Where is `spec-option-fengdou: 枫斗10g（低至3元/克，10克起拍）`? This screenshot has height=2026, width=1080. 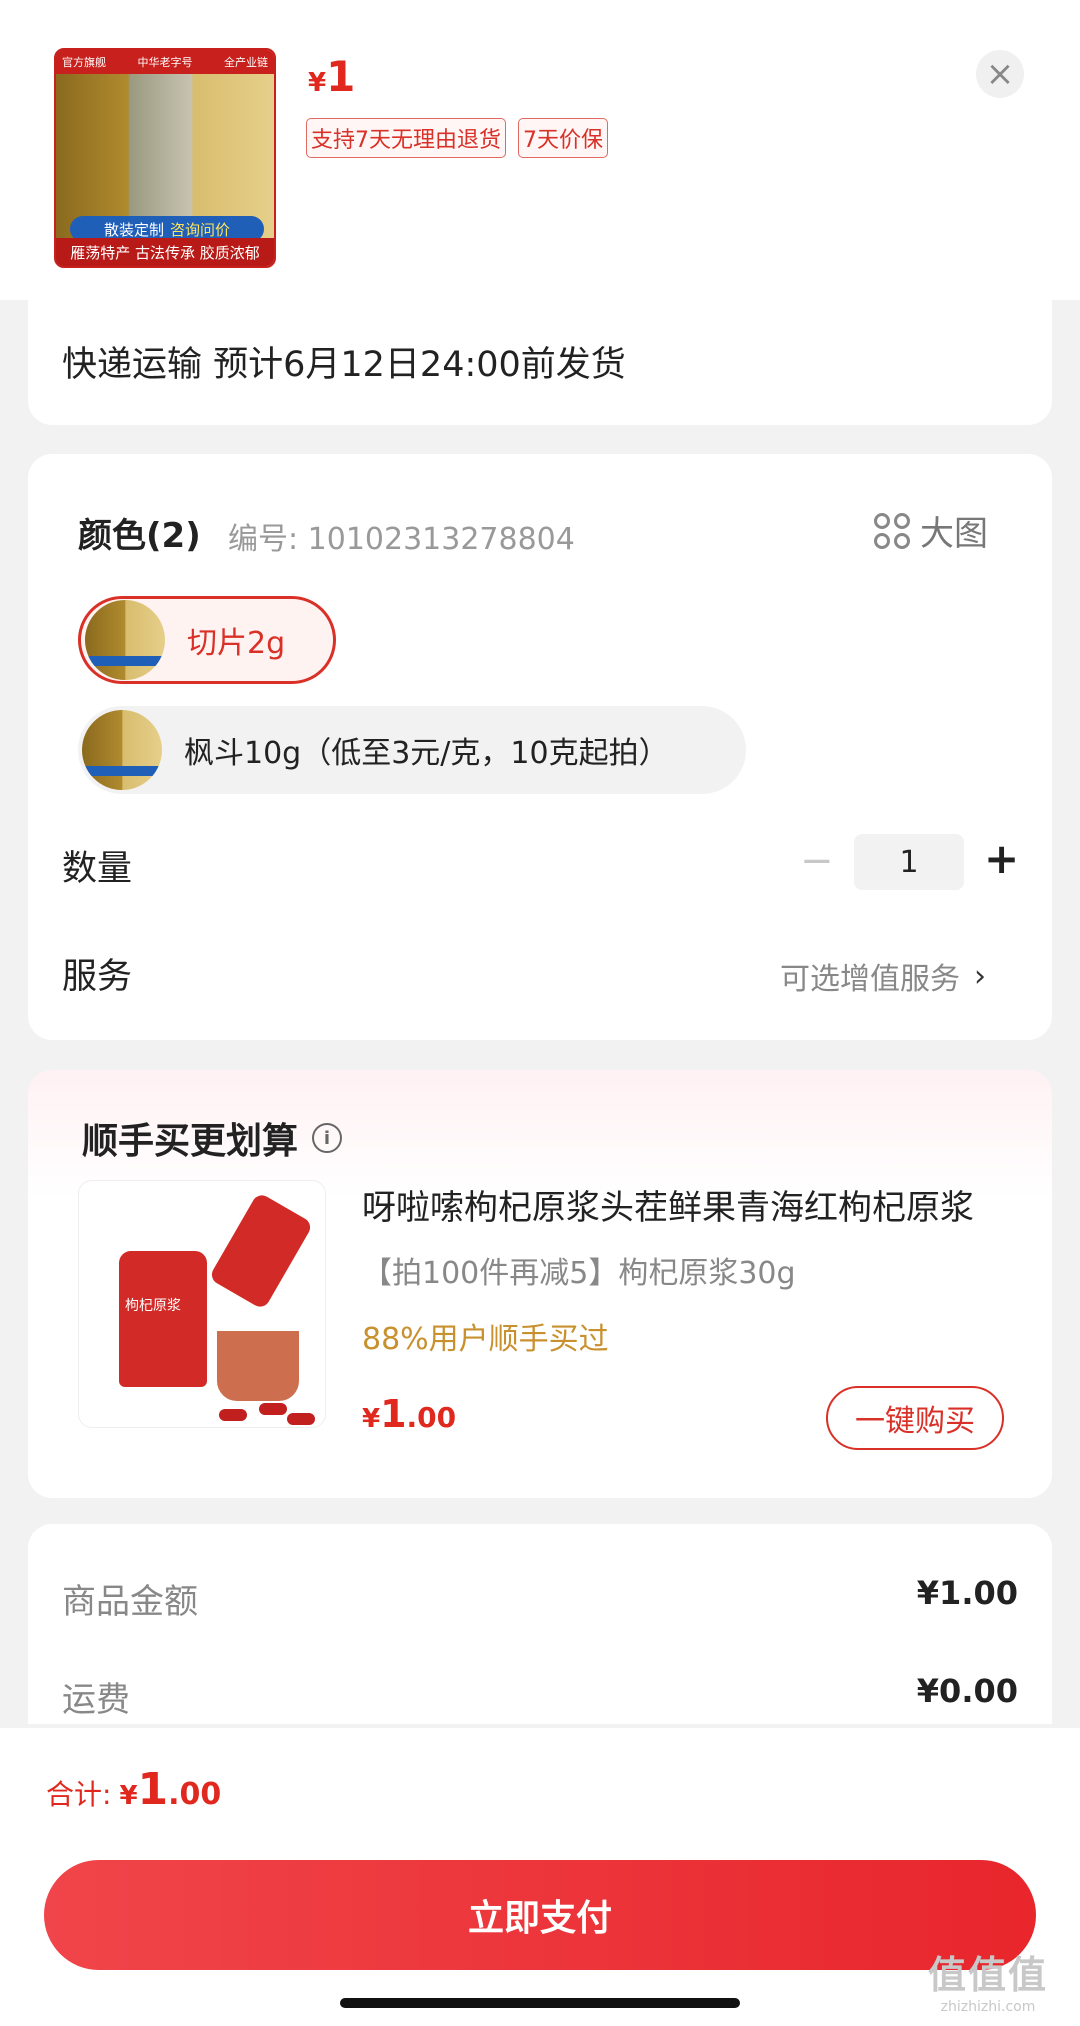
spec-option-fengdou: 枫斗10g（低至3元/克，10克起拍） is located at coordinates (412, 750).